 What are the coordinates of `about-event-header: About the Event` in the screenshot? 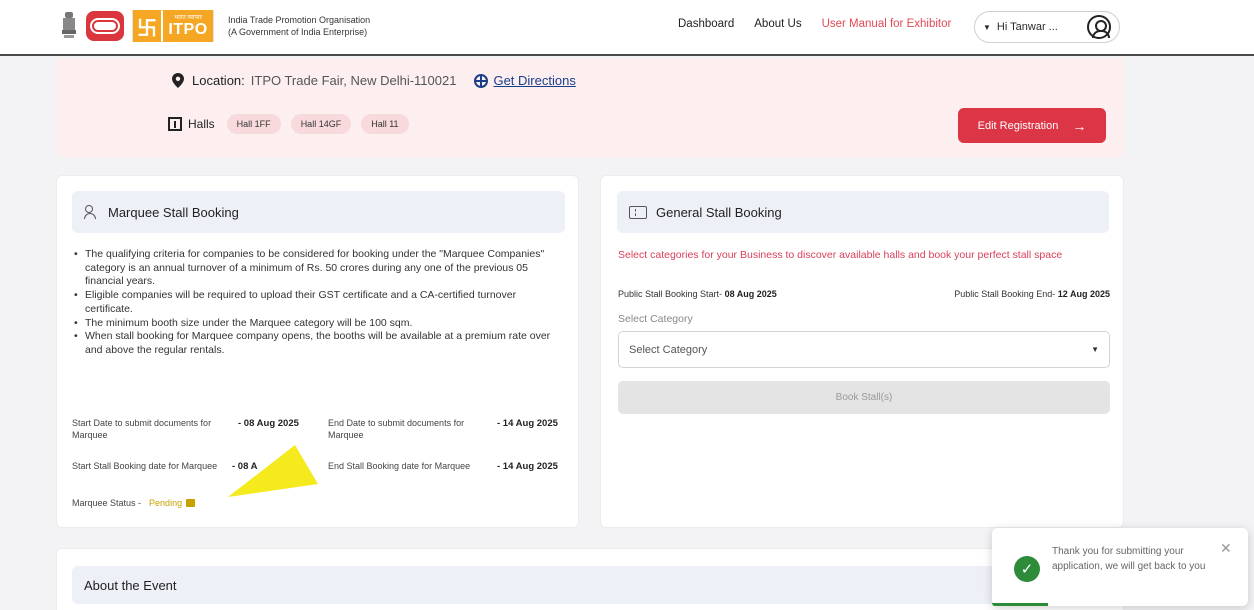 It's located at (591, 585).